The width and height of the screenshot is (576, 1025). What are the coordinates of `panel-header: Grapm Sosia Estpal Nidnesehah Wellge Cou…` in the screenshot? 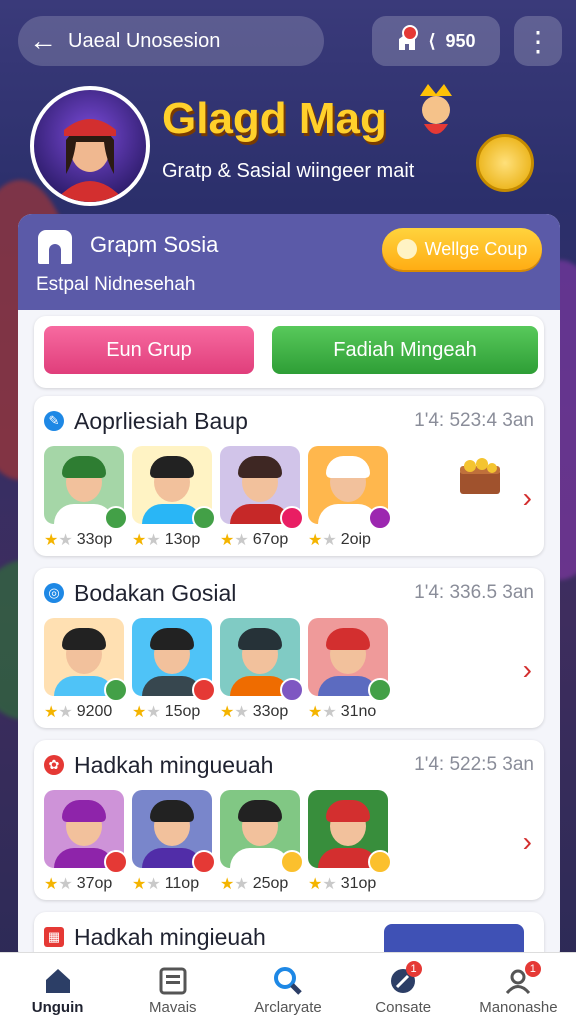 It's located at (289, 262).